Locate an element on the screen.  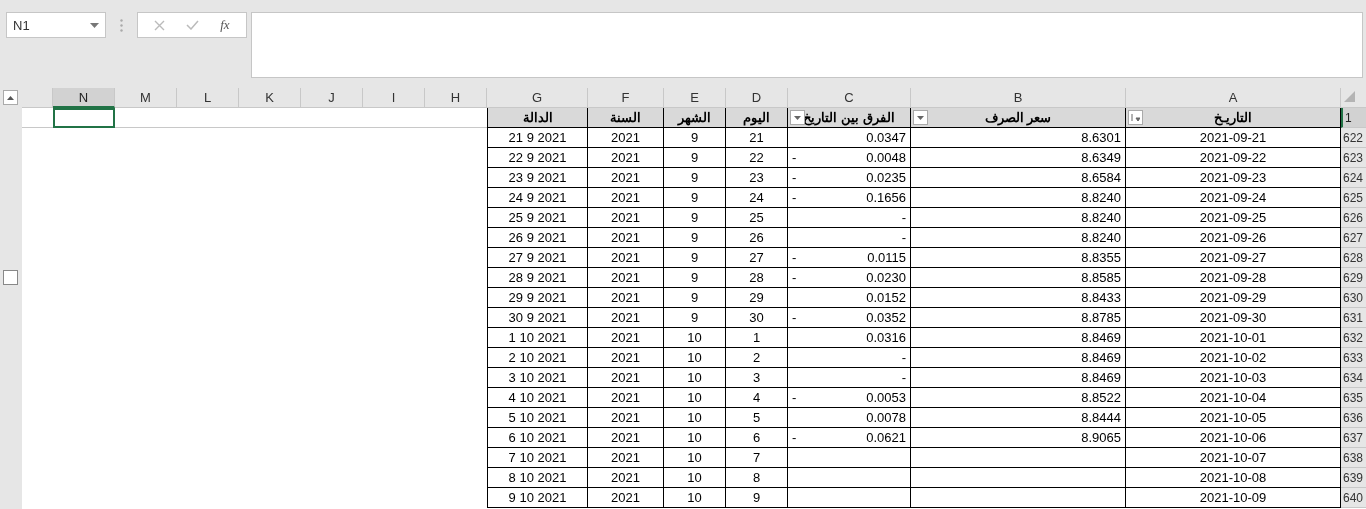
row-header: 633 is located at coordinates (1353, 358).